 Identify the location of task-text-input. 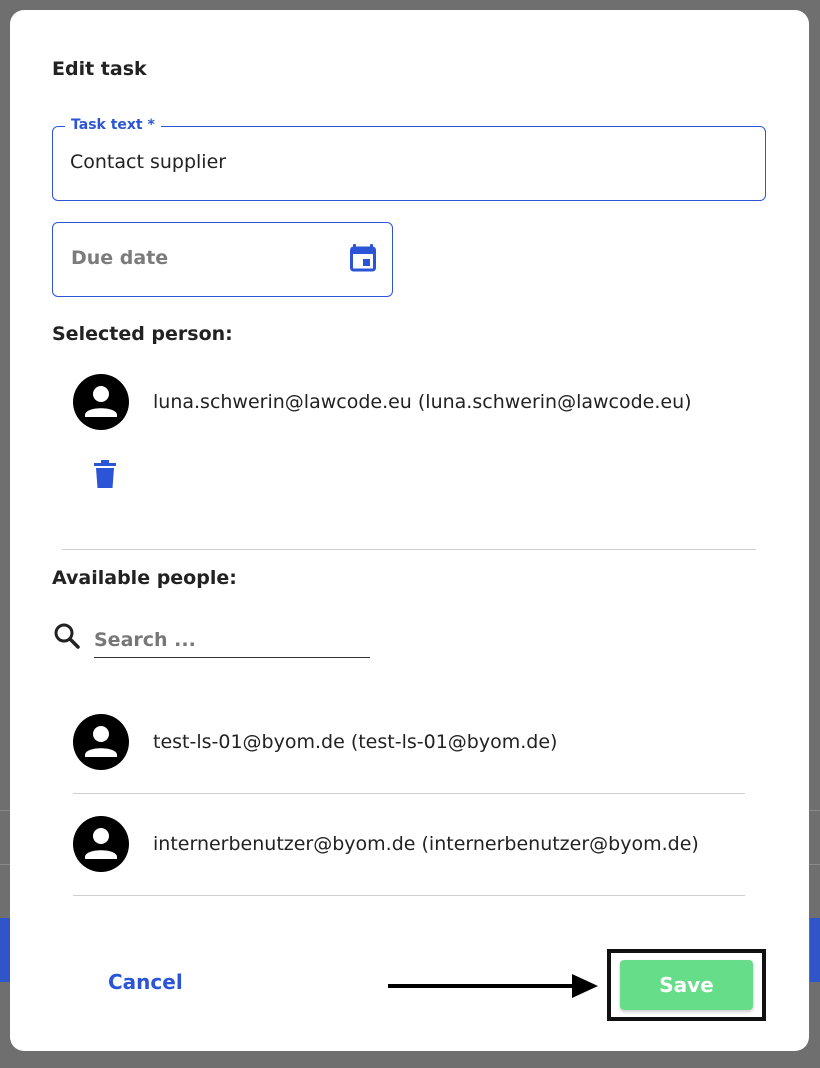
(410, 162).